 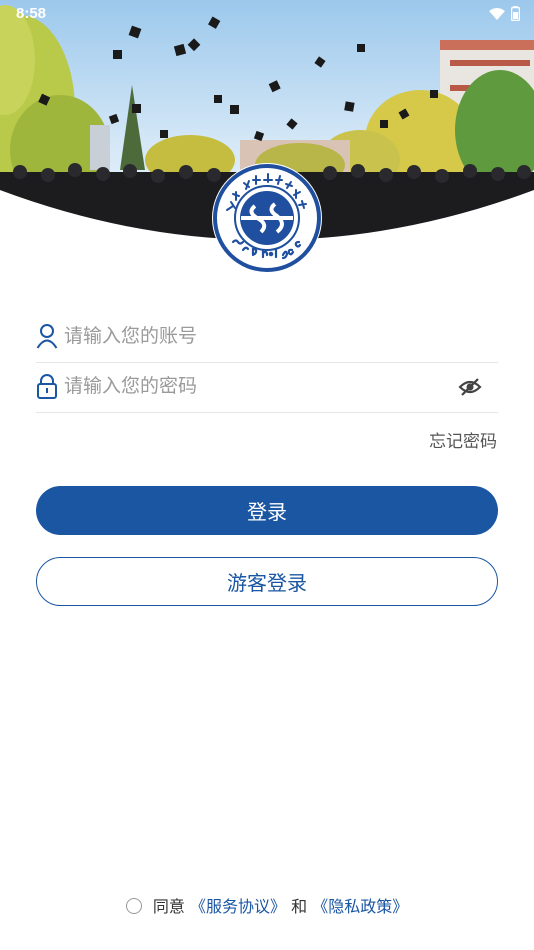 I want to click on status-icons, so click(x=504, y=13).